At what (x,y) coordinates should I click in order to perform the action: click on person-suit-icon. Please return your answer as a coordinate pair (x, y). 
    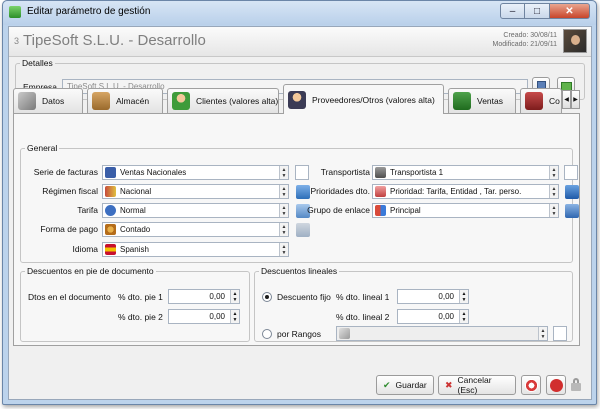
    Looking at the image, I should click on (297, 99).